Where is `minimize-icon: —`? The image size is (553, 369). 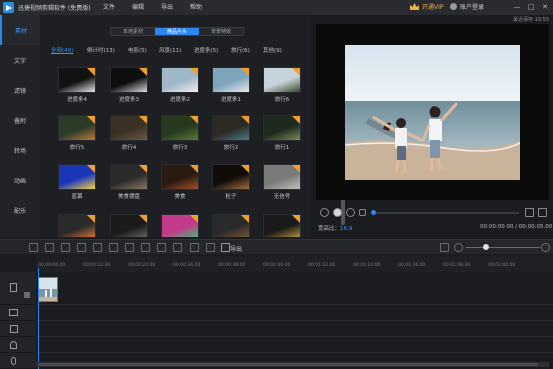
minimize-icon: — is located at coordinates (517, 7).